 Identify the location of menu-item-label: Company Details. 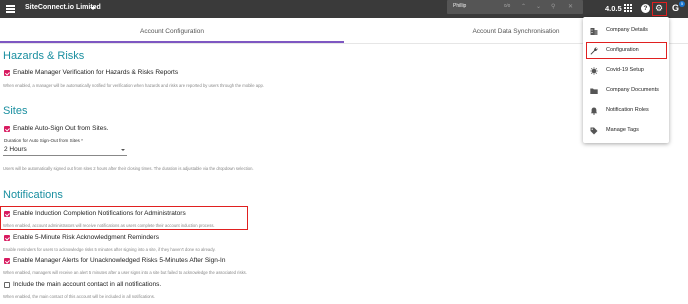
(627, 30).